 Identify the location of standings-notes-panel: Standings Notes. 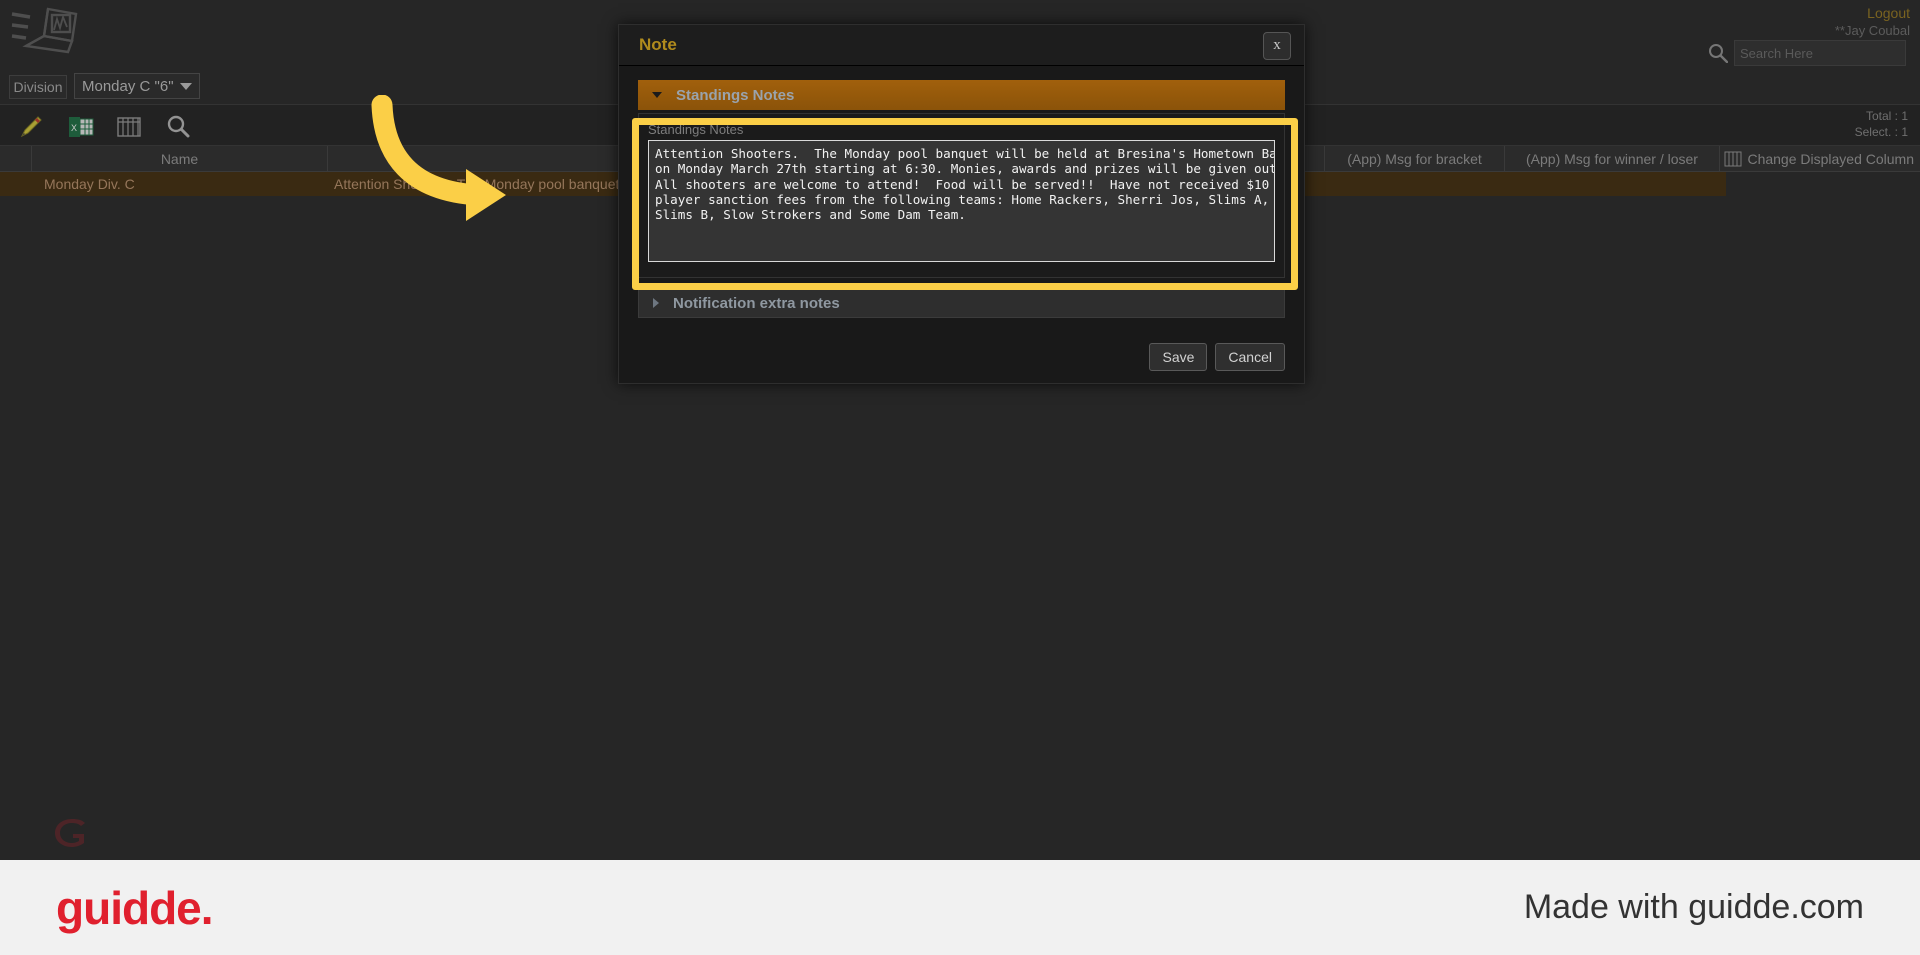
(961, 195).